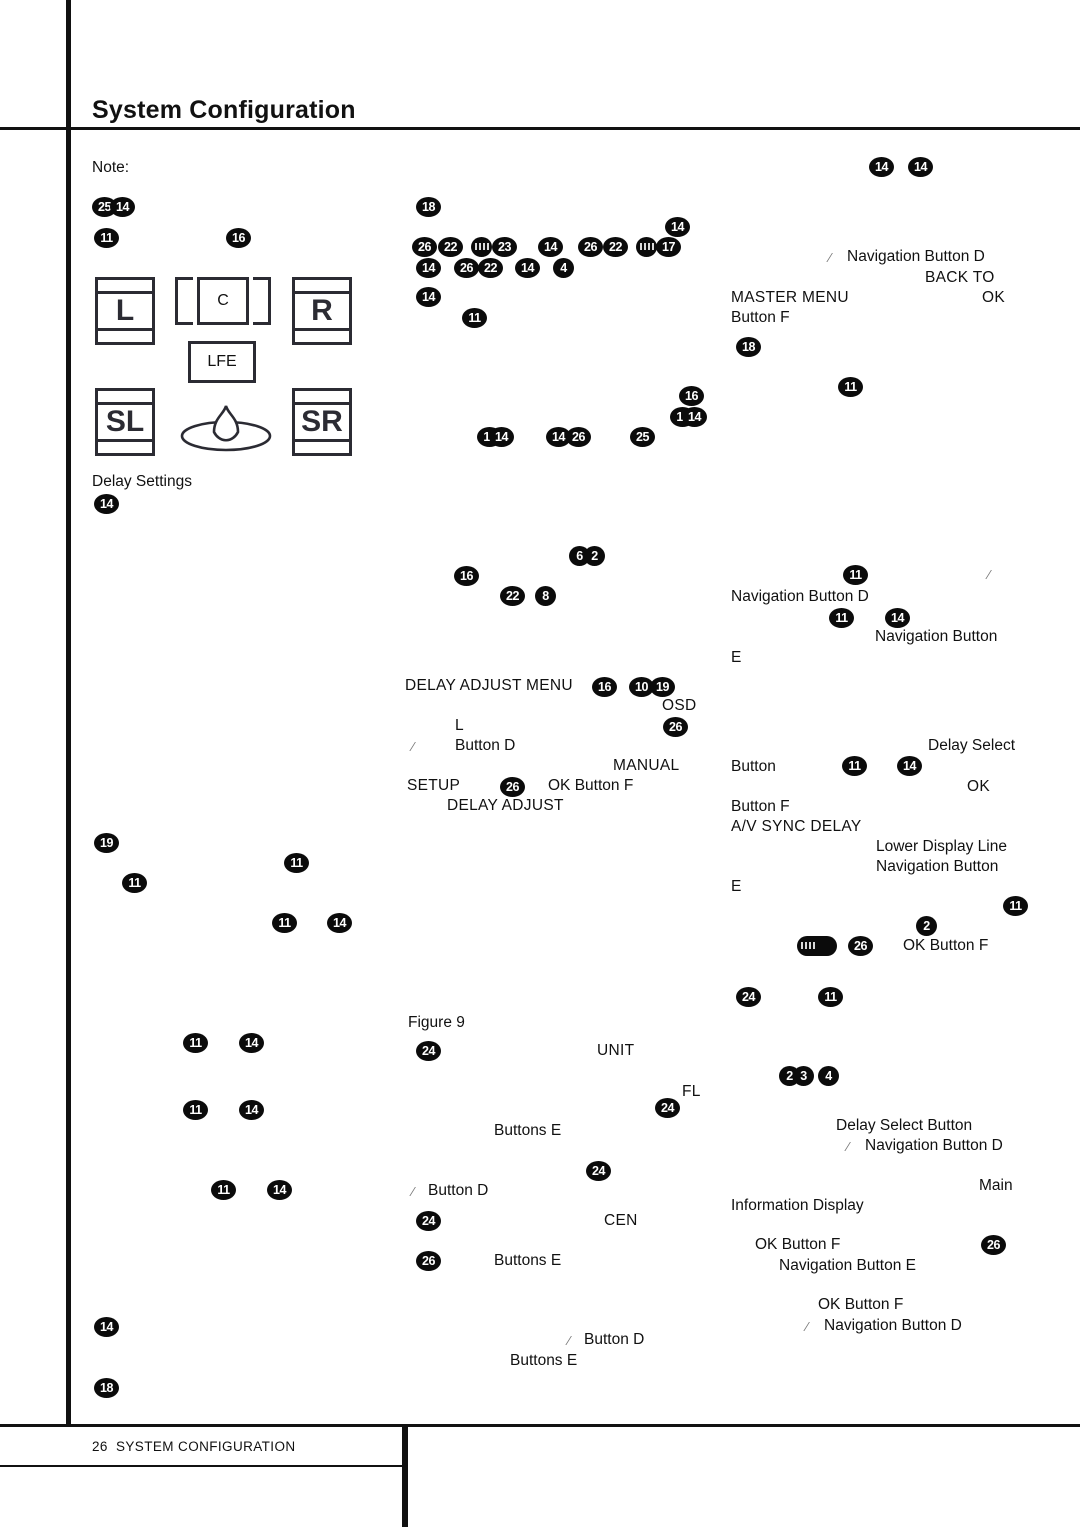 The height and width of the screenshot is (1527, 1080). Describe the element at coordinates (616, 1050) in the screenshot. I see `text-unit: UNIT` at that location.